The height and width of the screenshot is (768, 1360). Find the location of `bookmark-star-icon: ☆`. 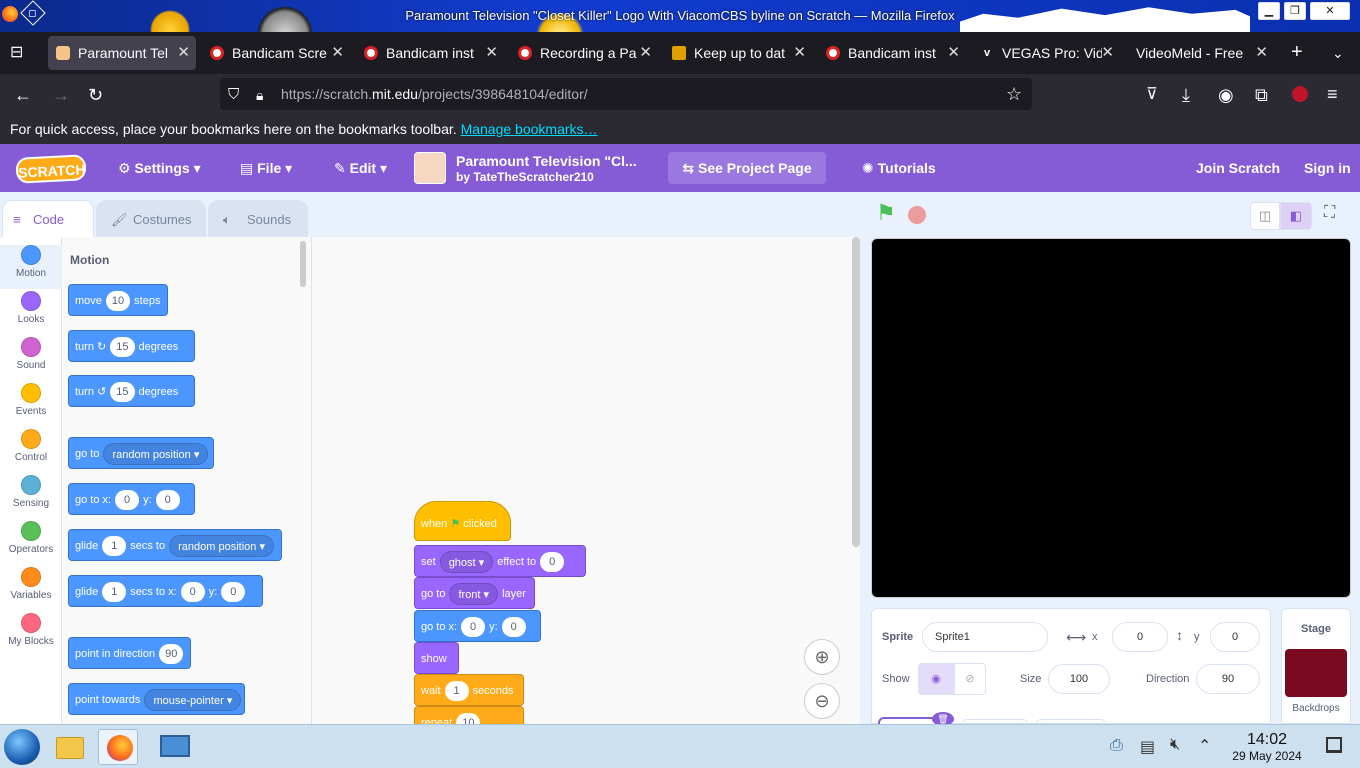

bookmark-star-icon: ☆ is located at coordinates (1014, 94).